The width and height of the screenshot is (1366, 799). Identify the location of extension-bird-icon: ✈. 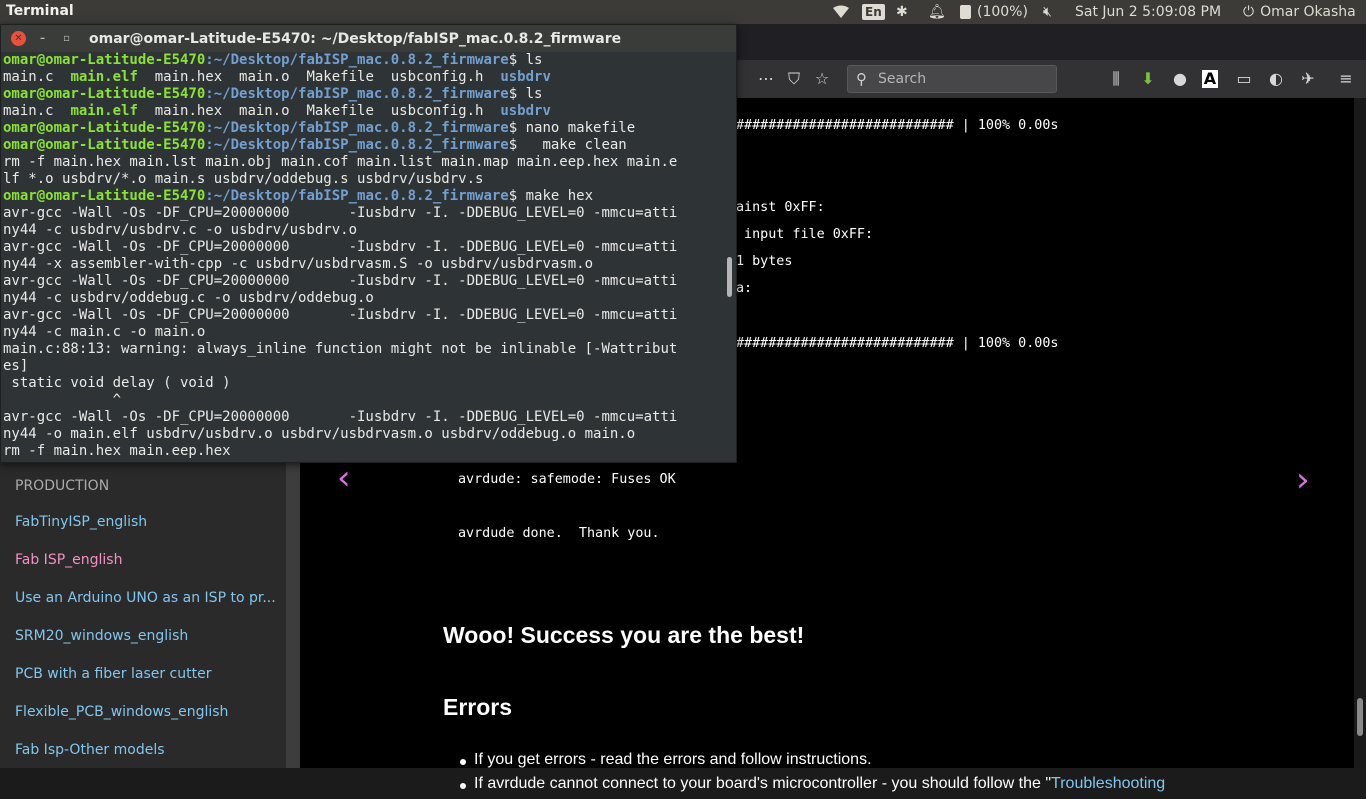
(1308, 79).